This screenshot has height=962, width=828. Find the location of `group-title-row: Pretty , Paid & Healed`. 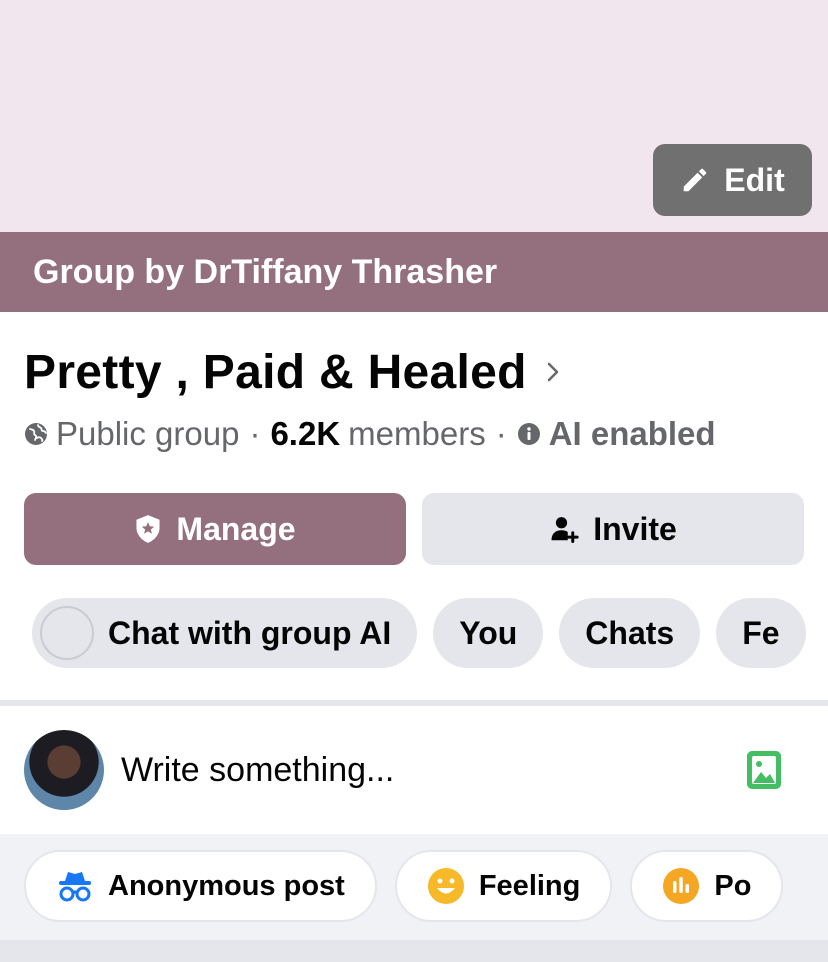

group-title-row: Pretty , Paid & Healed is located at coordinates (292, 372).